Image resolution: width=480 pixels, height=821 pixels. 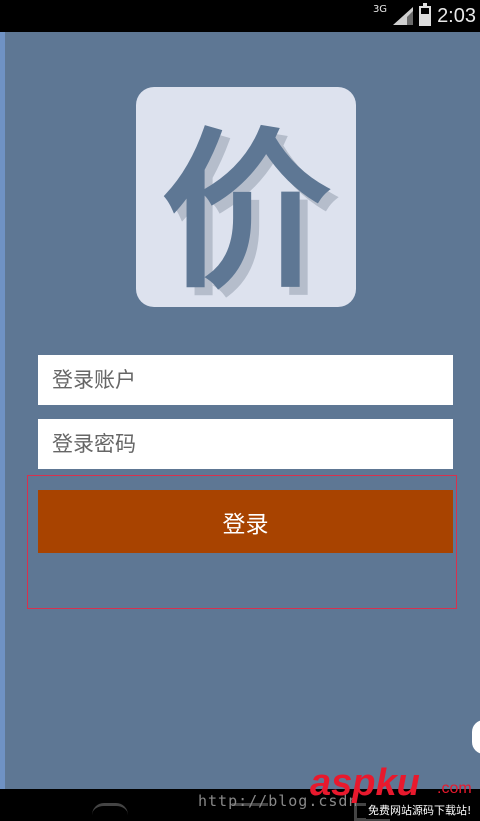 I want to click on battery-icon, so click(x=425, y=14).